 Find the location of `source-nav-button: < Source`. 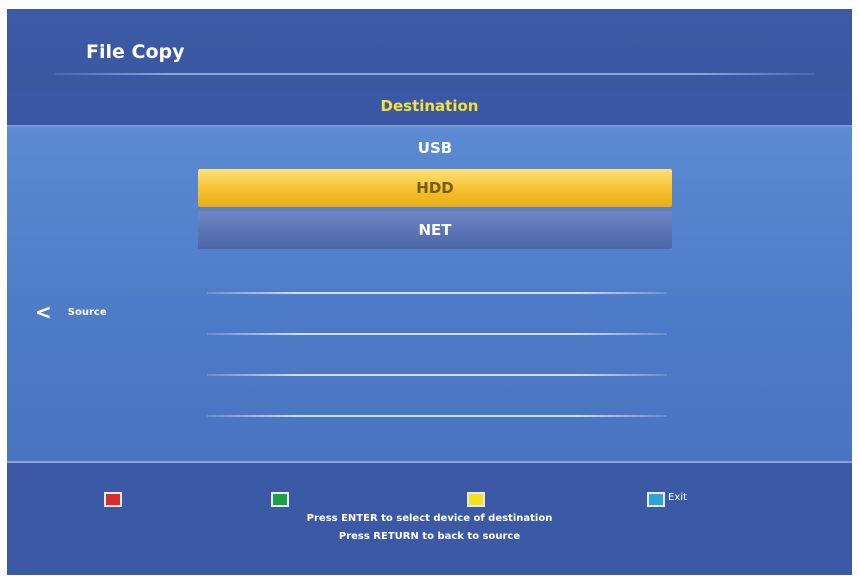

source-nav-button: < Source is located at coordinates (71, 312).